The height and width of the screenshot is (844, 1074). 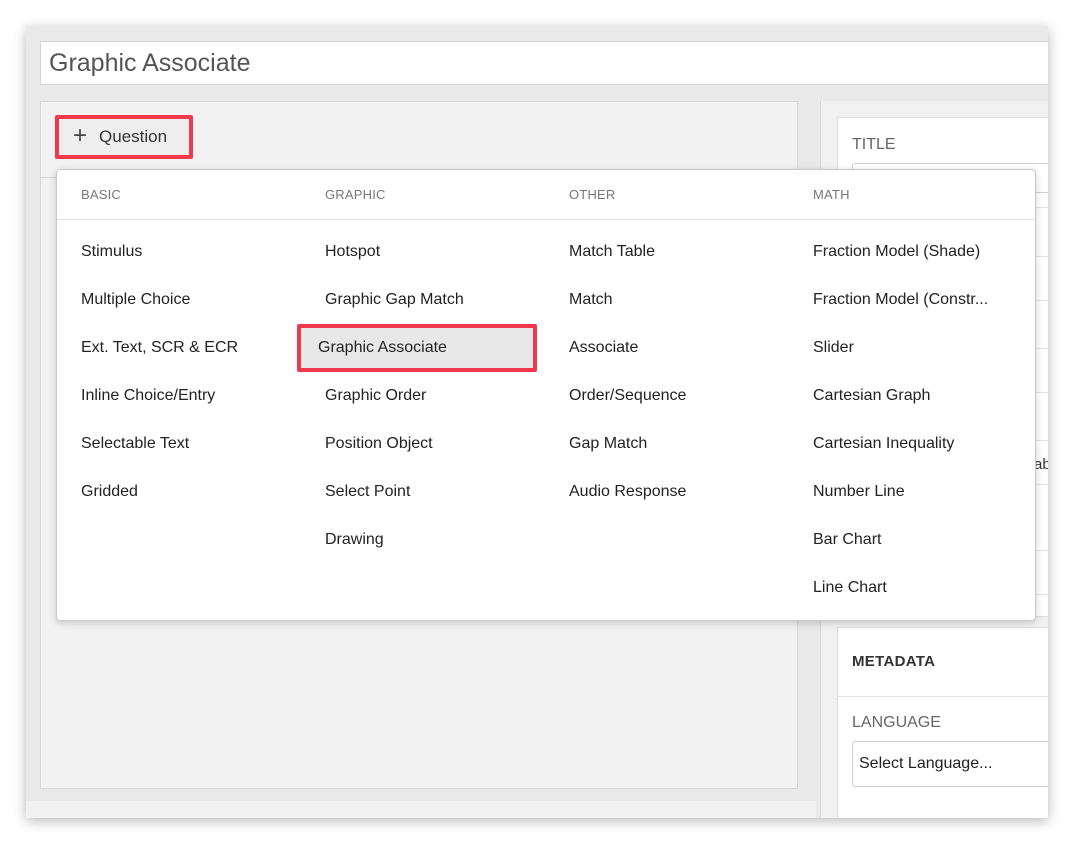 I want to click on menu-item-hotspot: Hotspot, so click(x=419, y=252).